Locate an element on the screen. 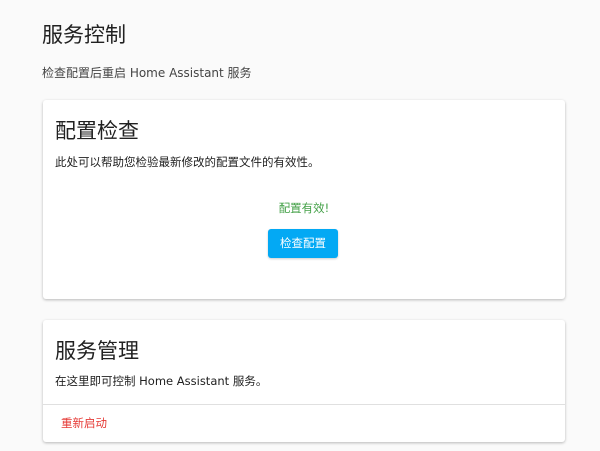 The height and width of the screenshot is (451, 600). service-management-heading: 服务管理 is located at coordinates (97, 351).